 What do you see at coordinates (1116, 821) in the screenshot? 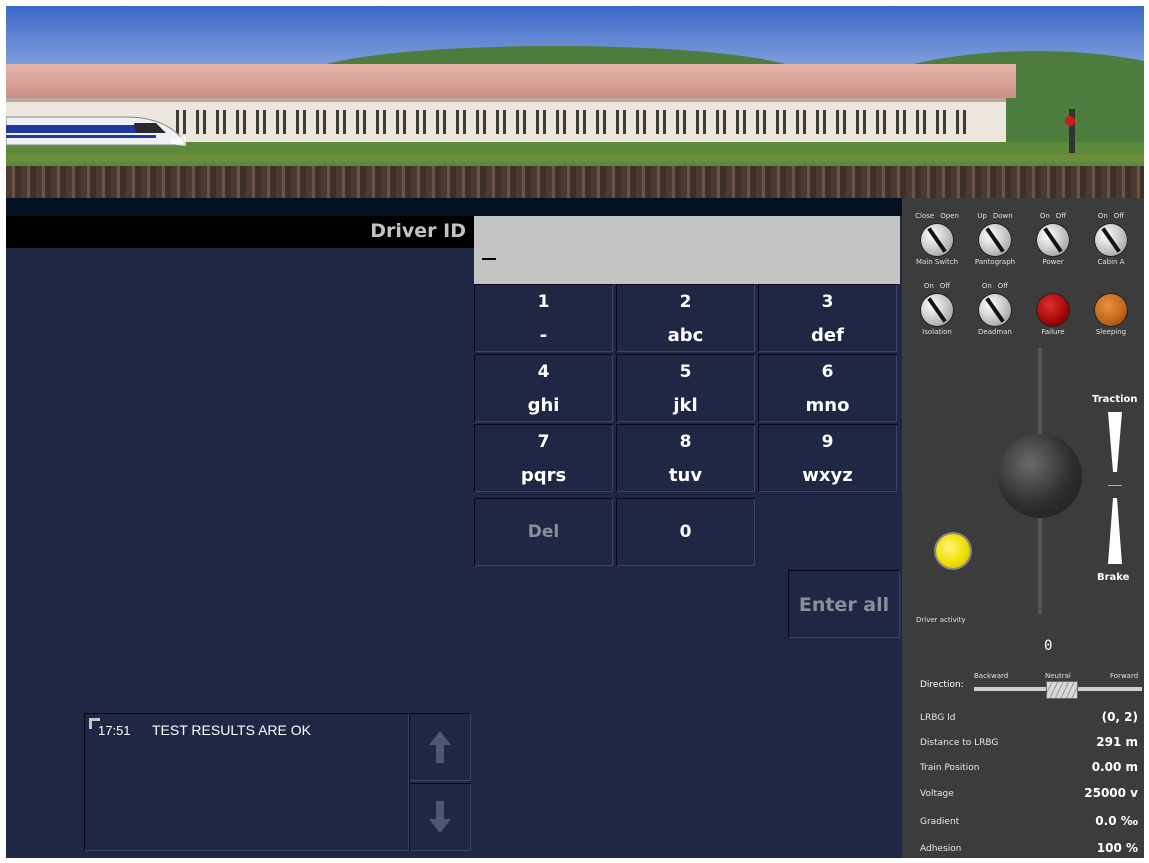
I see `readout-value: 0.0 ‰` at bounding box center [1116, 821].